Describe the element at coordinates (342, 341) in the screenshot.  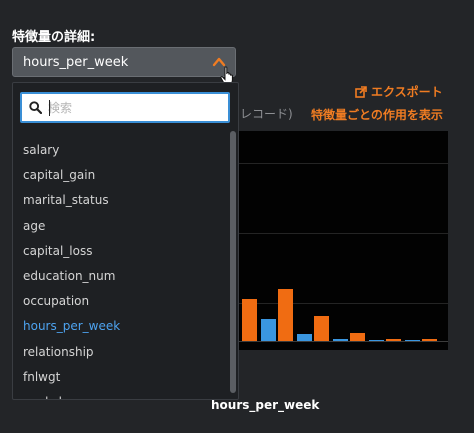
I see `x-axis-baseline` at that location.